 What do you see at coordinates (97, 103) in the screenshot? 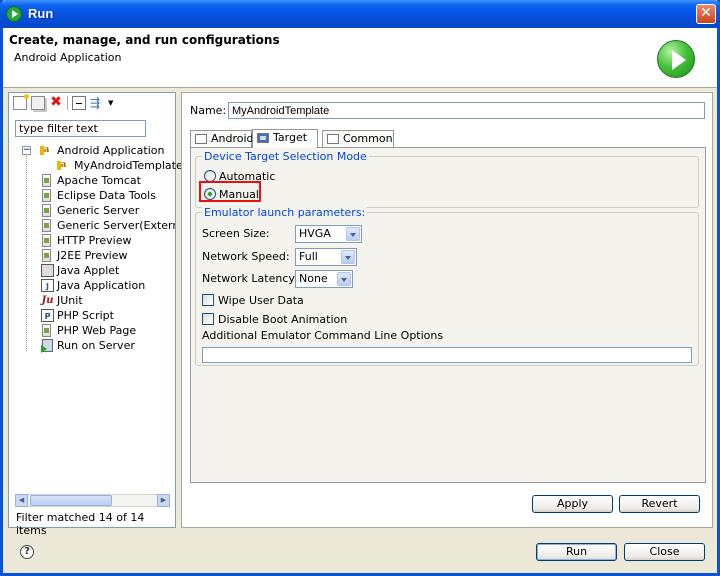
I see `filter-configurations-icon: ⇶` at bounding box center [97, 103].